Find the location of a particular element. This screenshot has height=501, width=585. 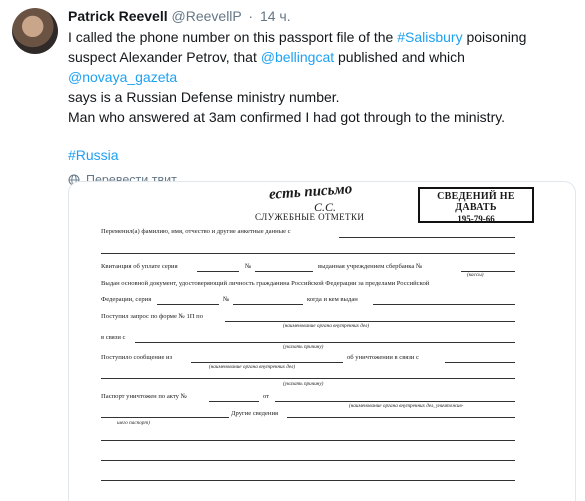

tweet-text-segment: suspect Alexander Petrov, that is located at coordinates (164, 57).